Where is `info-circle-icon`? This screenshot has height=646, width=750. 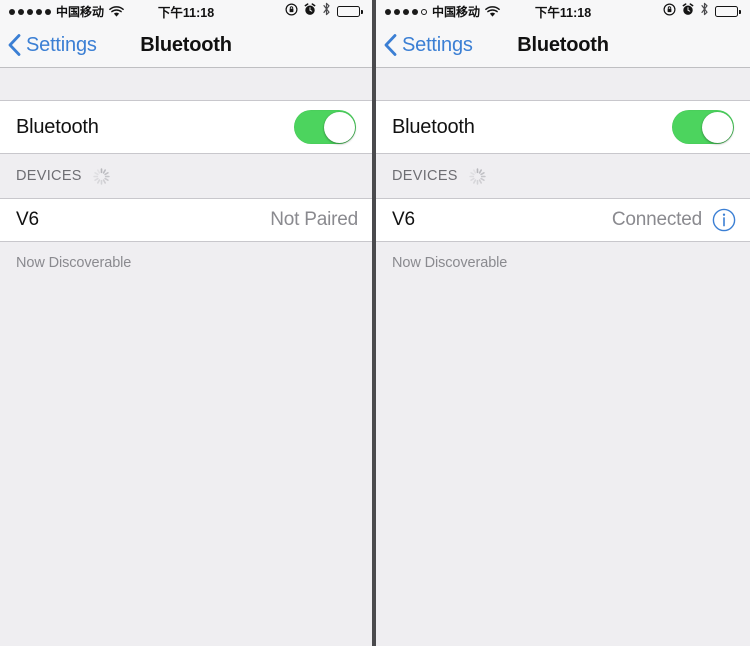
info-circle-icon is located at coordinates (724, 220).